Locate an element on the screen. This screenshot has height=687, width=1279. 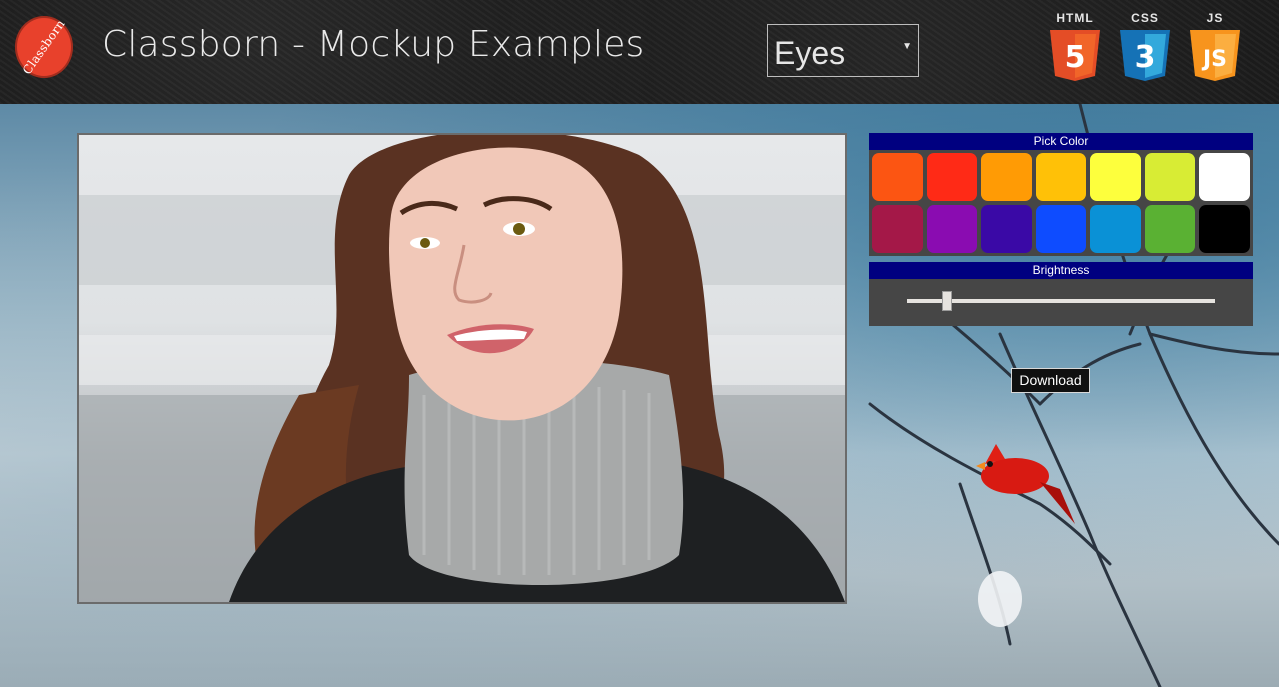
classborn-logo: Classborn is located at coordinates (44, 47).